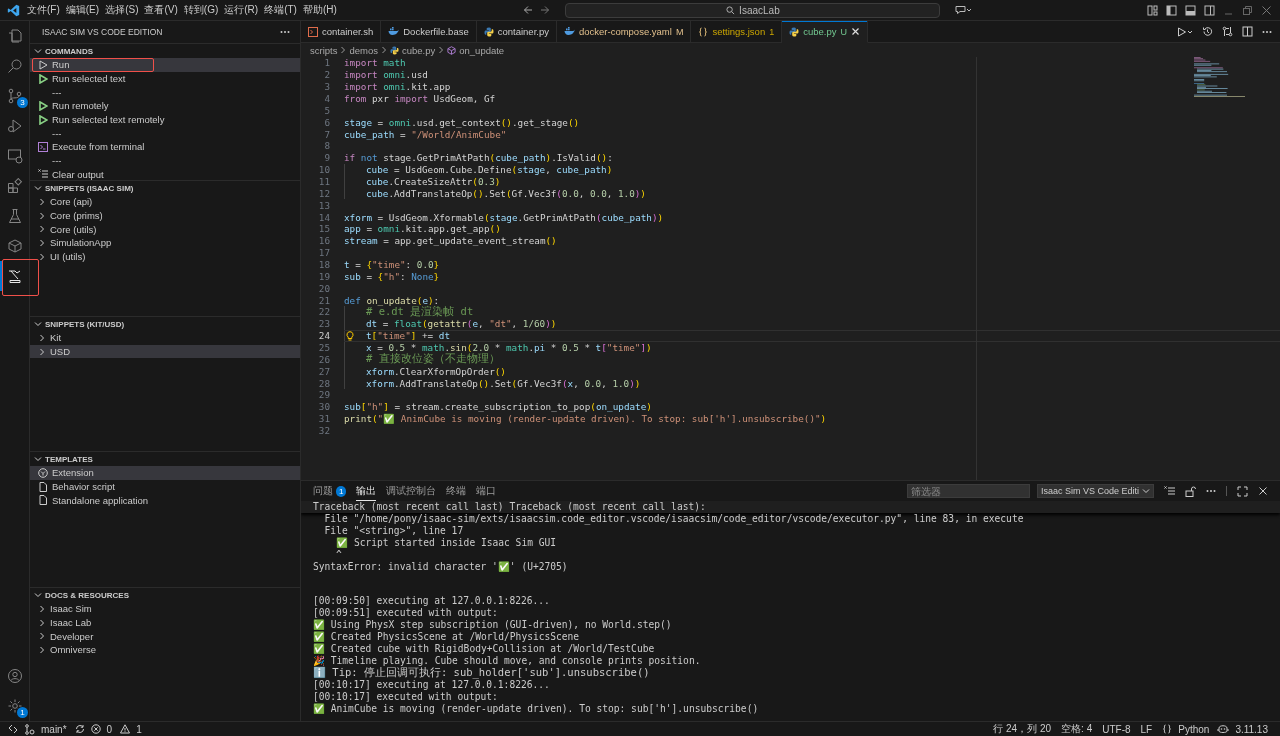 Image resolution: width=1280 pixels, height=736 pixels. Describe the element at coordinates (1242, 491) in the screenshot. I see `maximize-icon` at that location.